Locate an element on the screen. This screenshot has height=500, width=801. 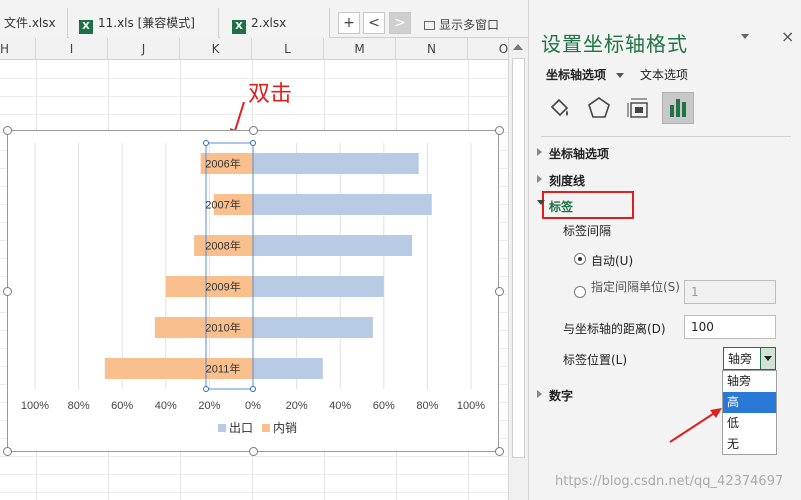
section-tick-marks-label: 刻度线 is located at coordinates (567, 181).